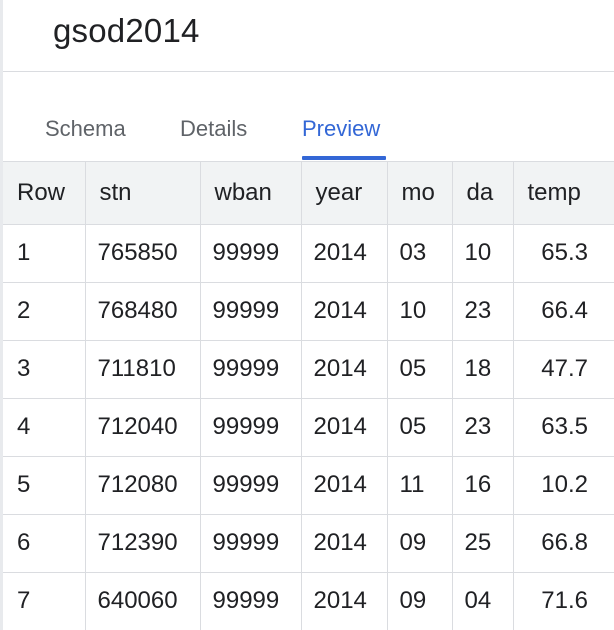  What do you see at coordinates (143, 427) in the screenshot?
I see `cell-stn: 712040` at bounding box center [143, 427].